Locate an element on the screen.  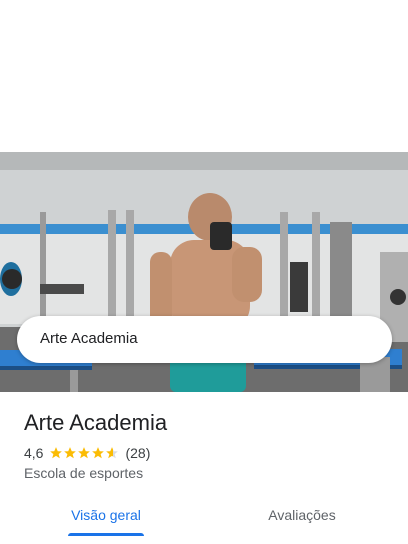
rating-row: 4,6 (28) is located at coordinates (87, 453).